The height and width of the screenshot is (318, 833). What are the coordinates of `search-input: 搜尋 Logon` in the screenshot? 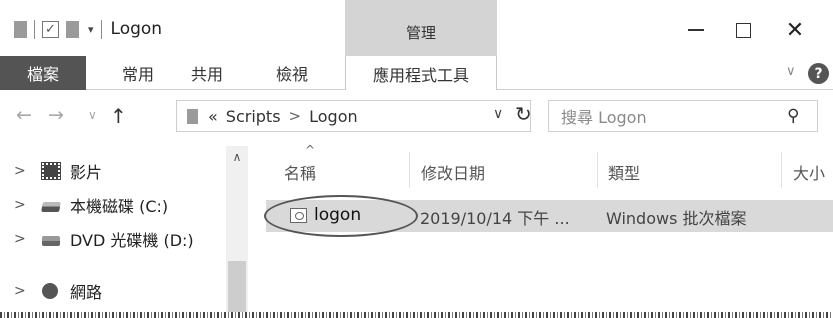 It's located at (604, 116).